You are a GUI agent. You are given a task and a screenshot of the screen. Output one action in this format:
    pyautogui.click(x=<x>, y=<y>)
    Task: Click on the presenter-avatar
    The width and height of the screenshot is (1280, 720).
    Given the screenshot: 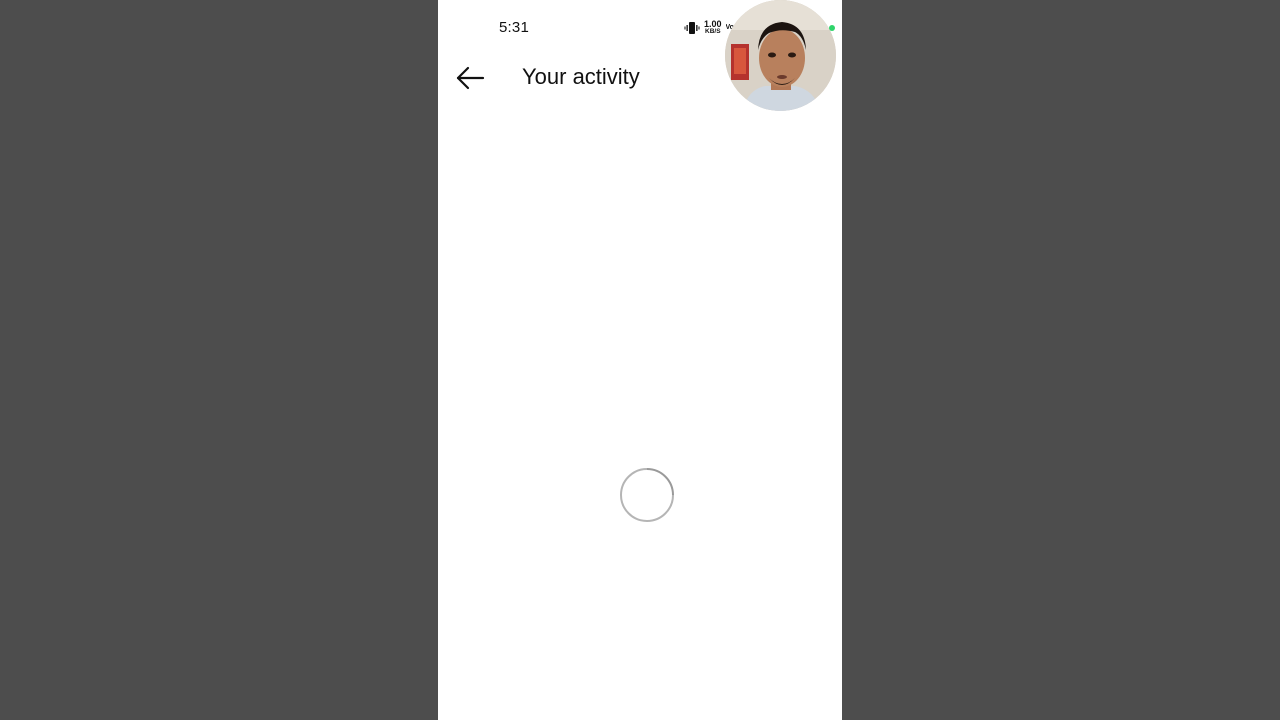 What is the action you would take?
    pyautogui.click(x=780, y=55)
    